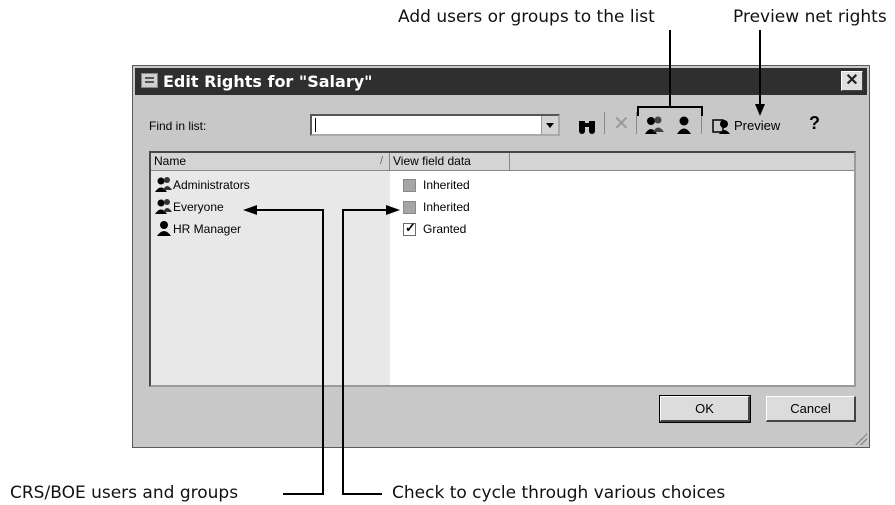 This screenshot has height=505, width=895. I want to click on close-button: ✕, so click(852, 81).